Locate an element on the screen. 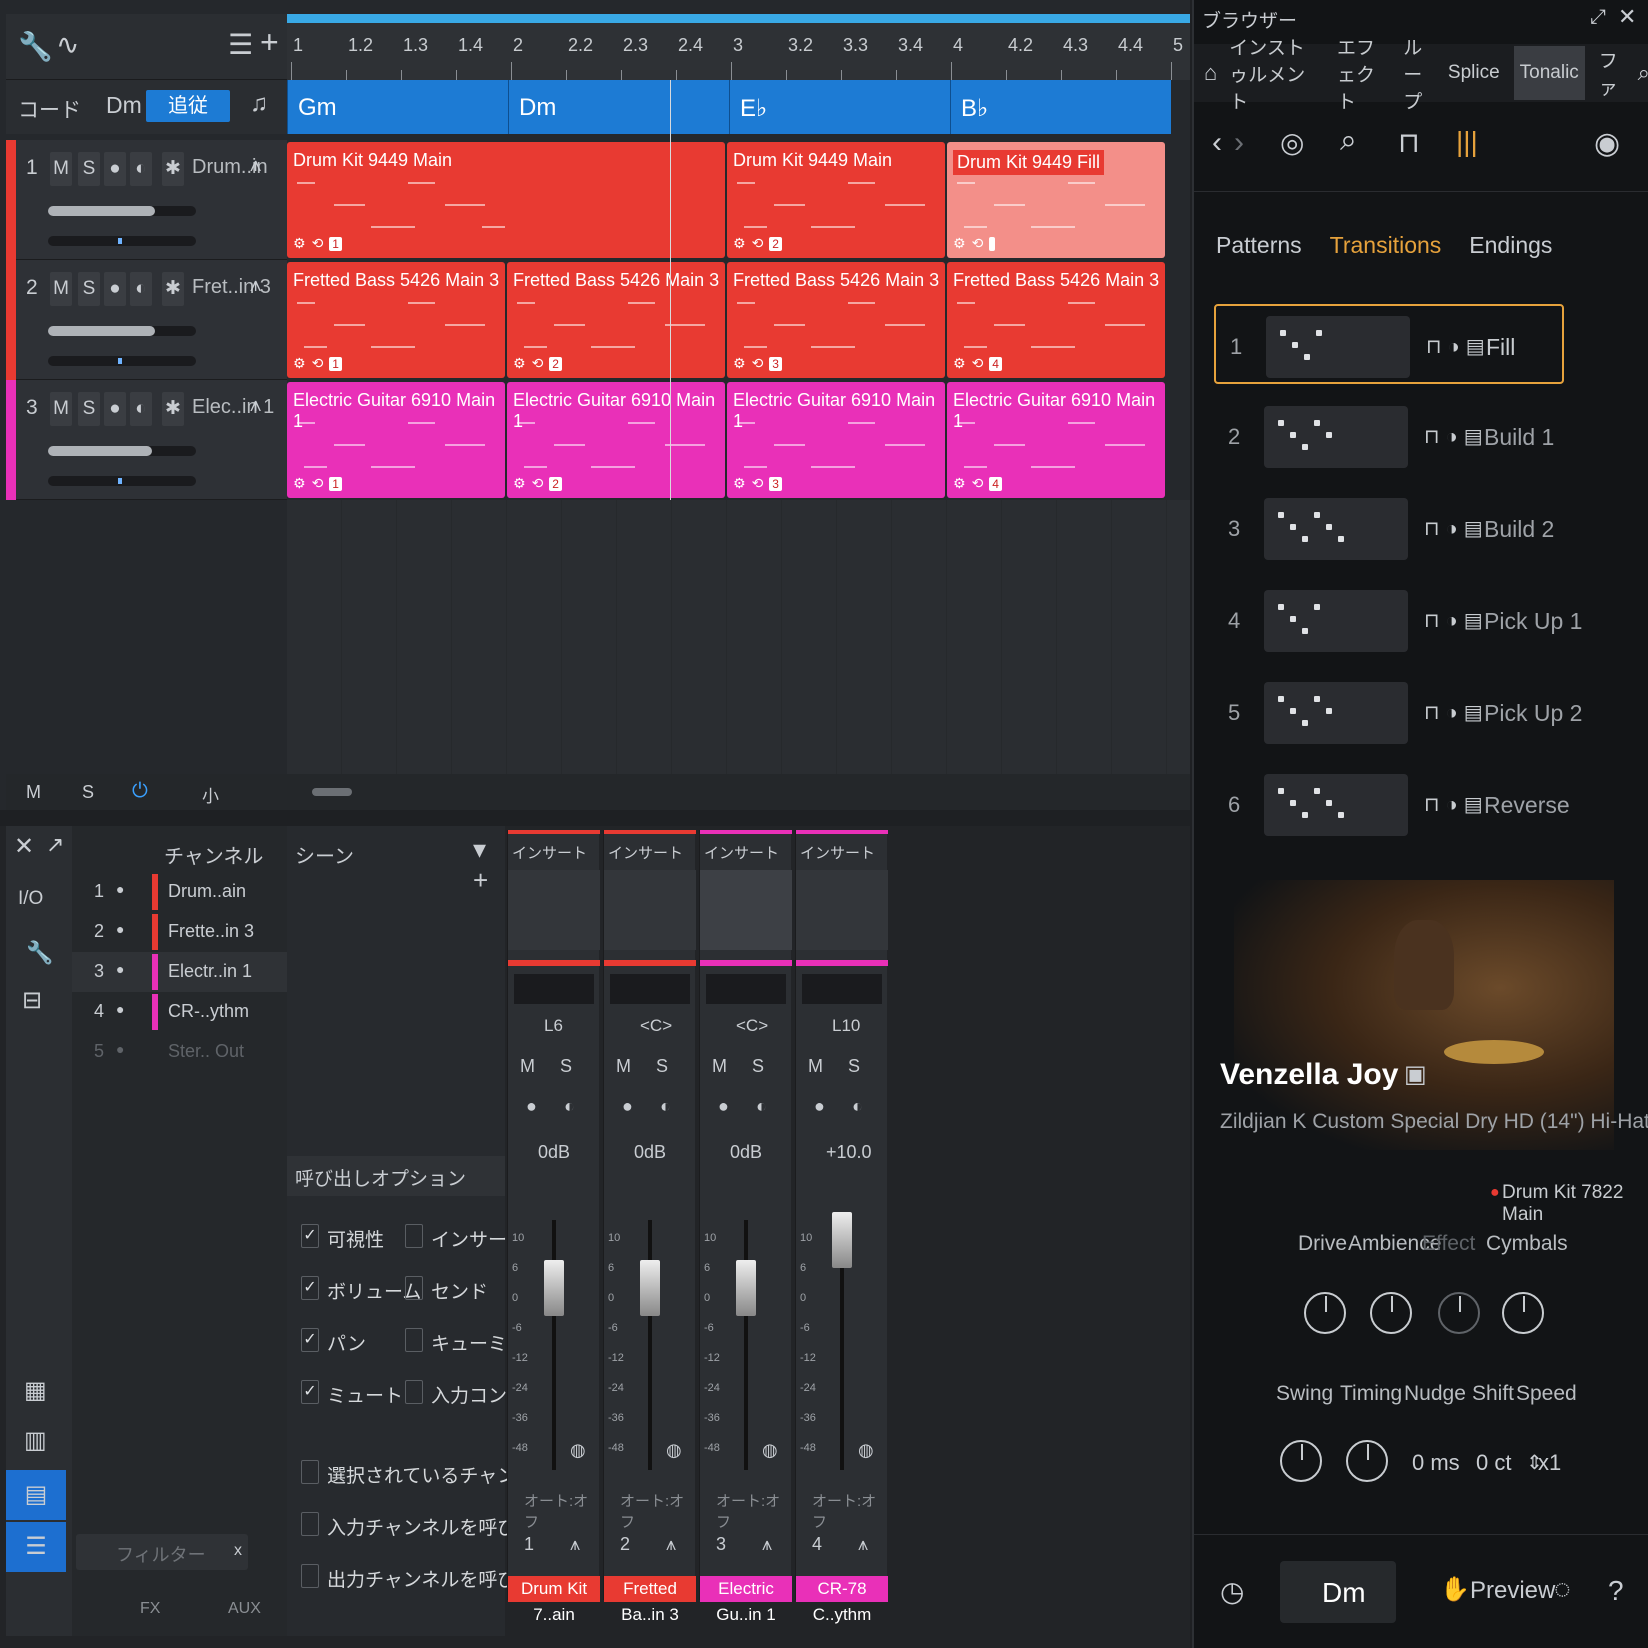 This screenshot has height=1648, width=1648. mixer-view-icon: ▤ is located at coordinates (36, 1495).